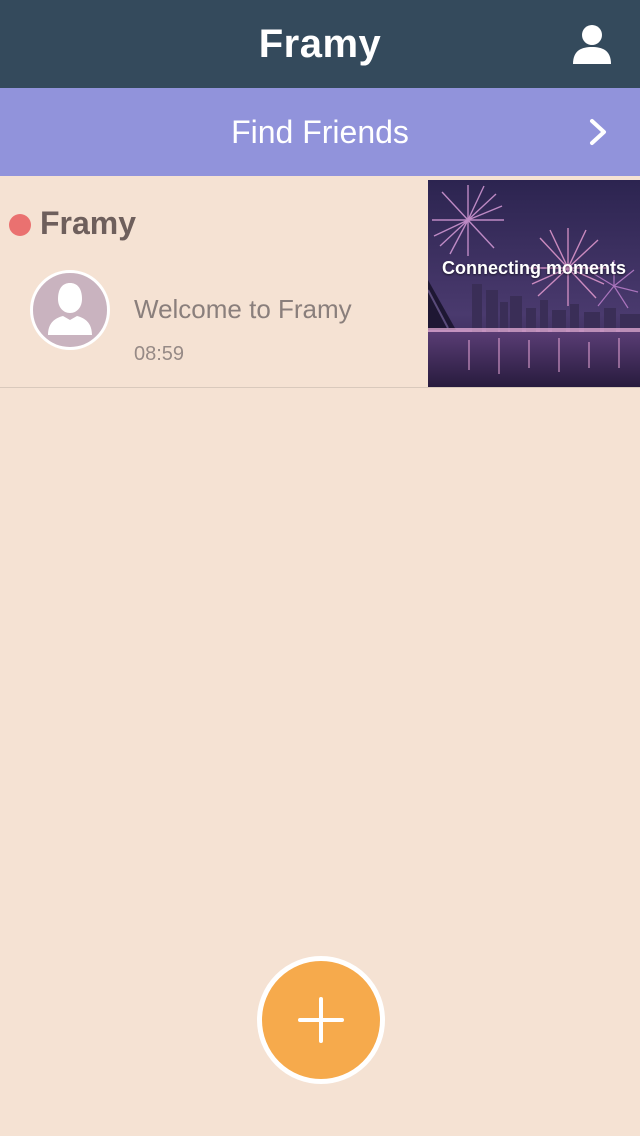 This screenshot has width=640, height=1136. I want to click on thumbnail-image: Connecting moments, so click(534, 283).